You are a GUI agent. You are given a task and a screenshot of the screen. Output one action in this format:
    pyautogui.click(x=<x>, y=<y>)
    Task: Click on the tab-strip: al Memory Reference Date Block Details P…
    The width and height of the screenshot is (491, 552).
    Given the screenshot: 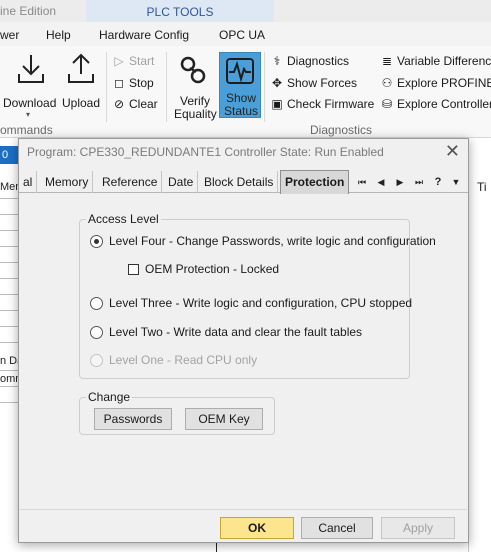 What is the action you would take?
    pyautogui.click(x=243, y=182)
    